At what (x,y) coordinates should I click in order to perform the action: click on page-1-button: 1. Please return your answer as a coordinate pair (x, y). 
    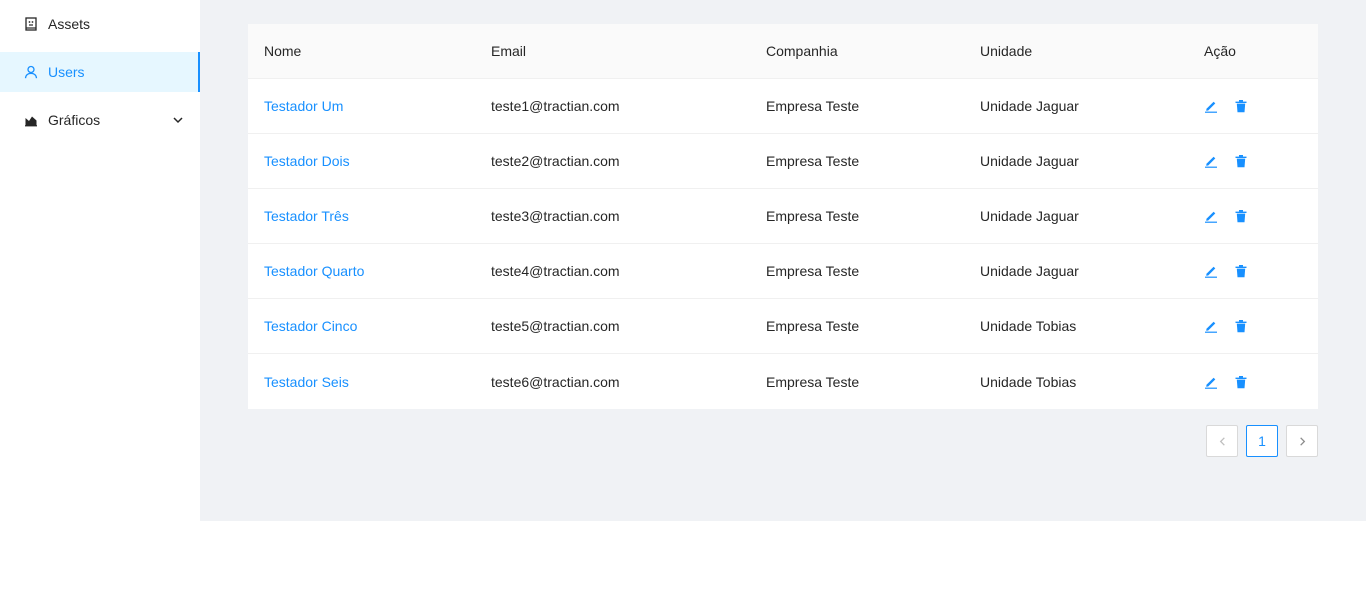
    Looking at the image, I should click on (1262, 441).